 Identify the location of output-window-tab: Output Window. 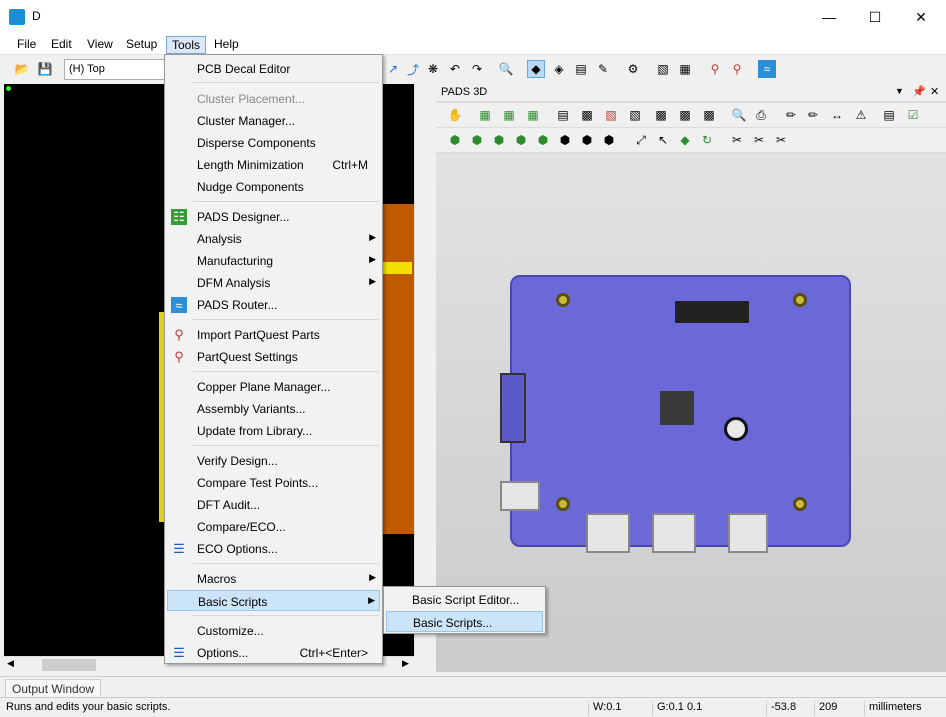
(53, 688).